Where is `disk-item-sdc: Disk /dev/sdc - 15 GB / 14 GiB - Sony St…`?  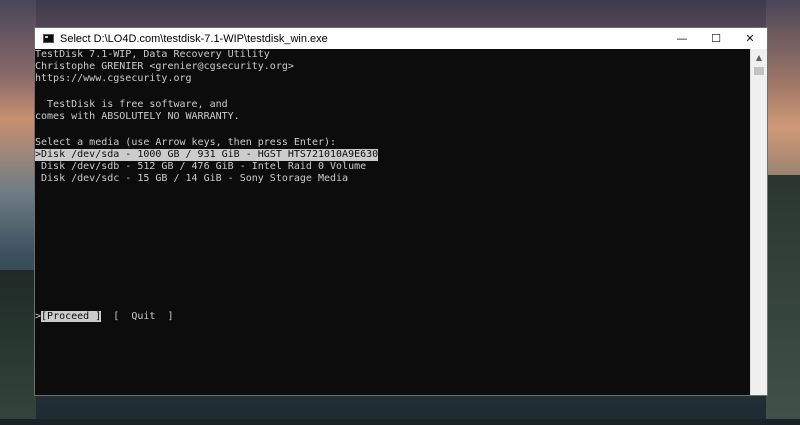 disk-item-sdc: Disk /dev/sdc - 15 GB / 14 GiB - Sony St… is located at coordinates (191, 179).